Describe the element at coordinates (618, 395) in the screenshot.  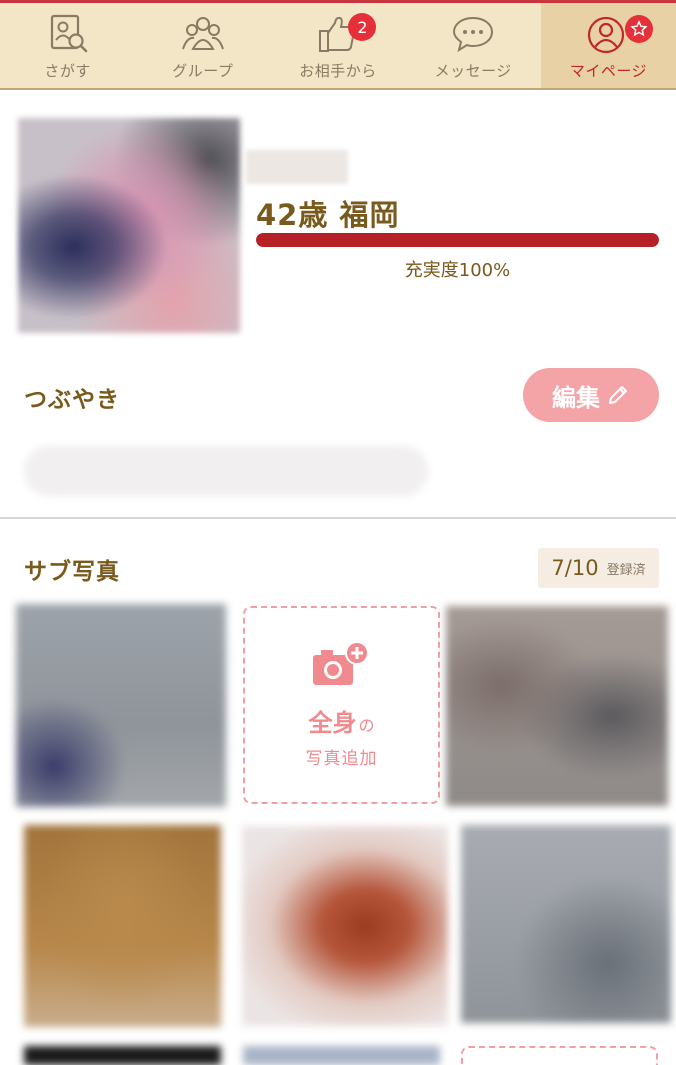
I see `pencil-icon` at that location.